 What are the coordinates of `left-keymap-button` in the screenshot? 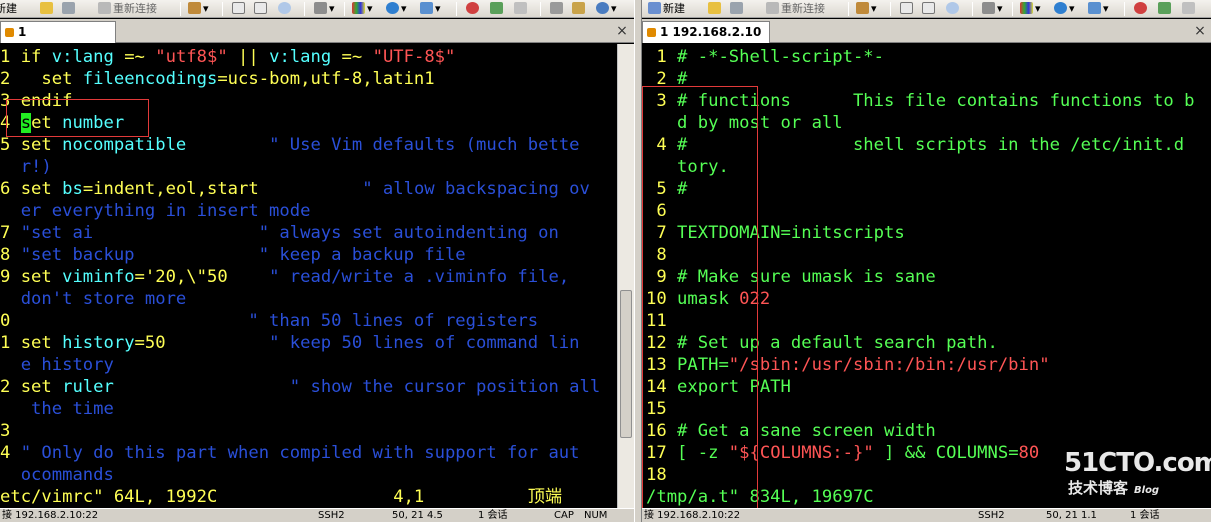 It's located at (557, 9).